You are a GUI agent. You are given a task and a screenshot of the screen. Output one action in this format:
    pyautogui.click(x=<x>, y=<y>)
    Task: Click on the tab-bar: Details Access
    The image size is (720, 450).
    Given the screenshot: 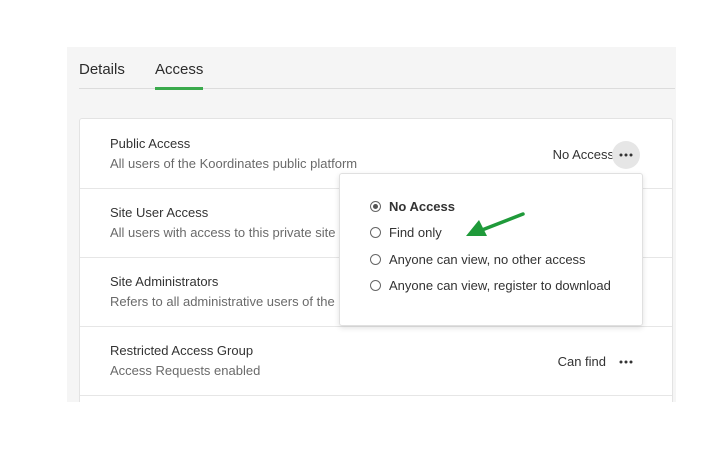 What is the action you would take?
    pyautogui.click(x=377, y=68)
    